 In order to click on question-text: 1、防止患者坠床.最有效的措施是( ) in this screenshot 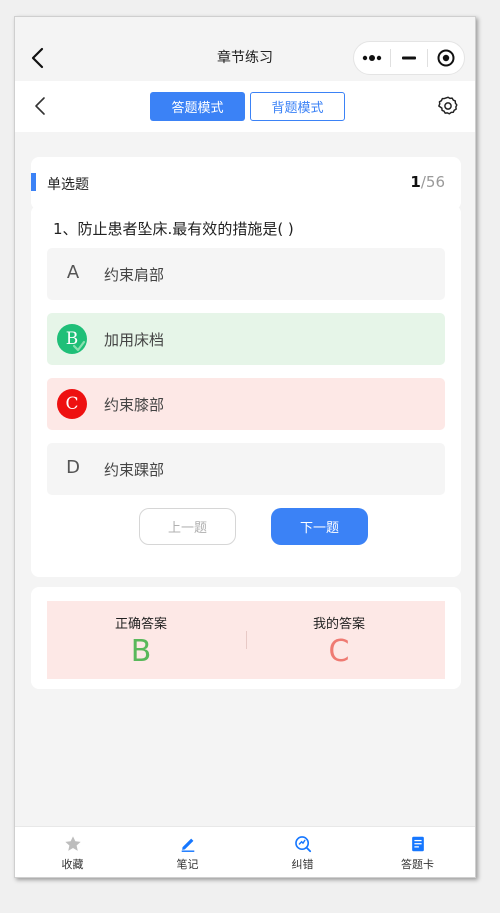, I will do `click(173, 229)`.